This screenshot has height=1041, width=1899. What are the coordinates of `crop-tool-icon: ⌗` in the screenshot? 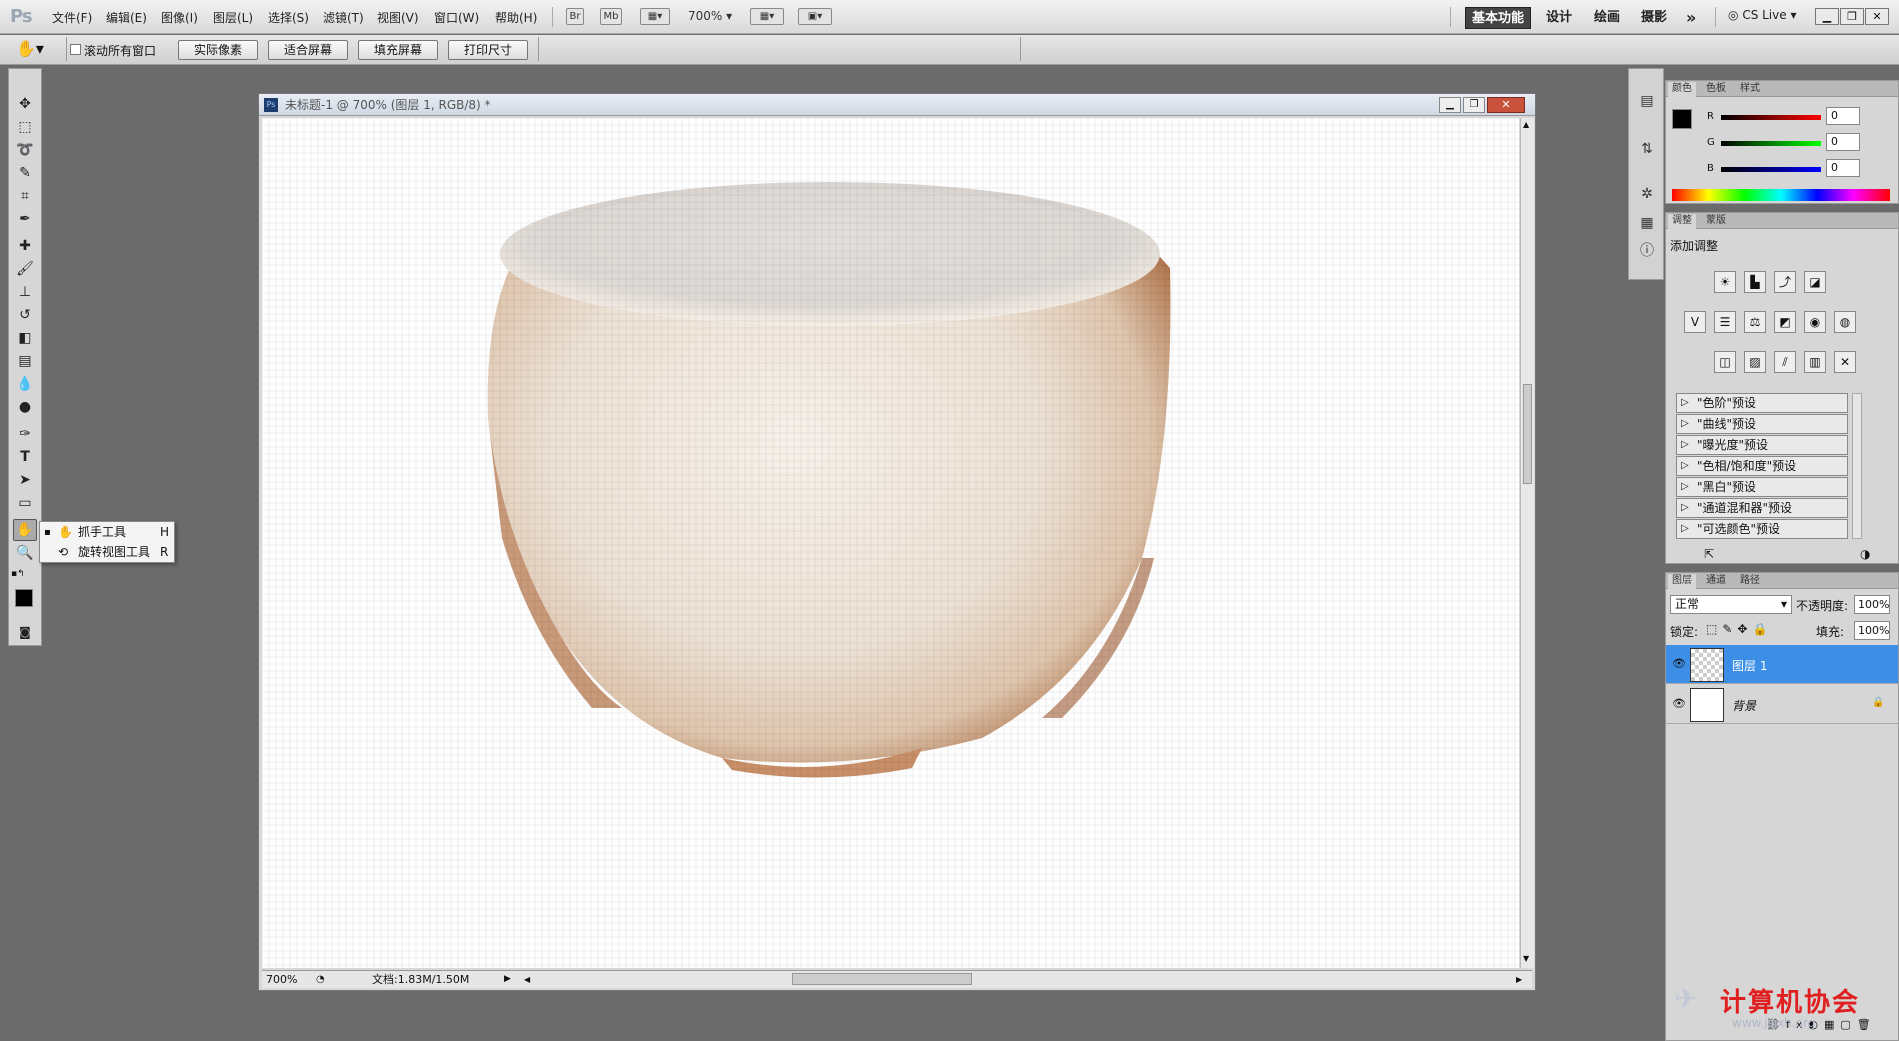 It's located at (25, 196).